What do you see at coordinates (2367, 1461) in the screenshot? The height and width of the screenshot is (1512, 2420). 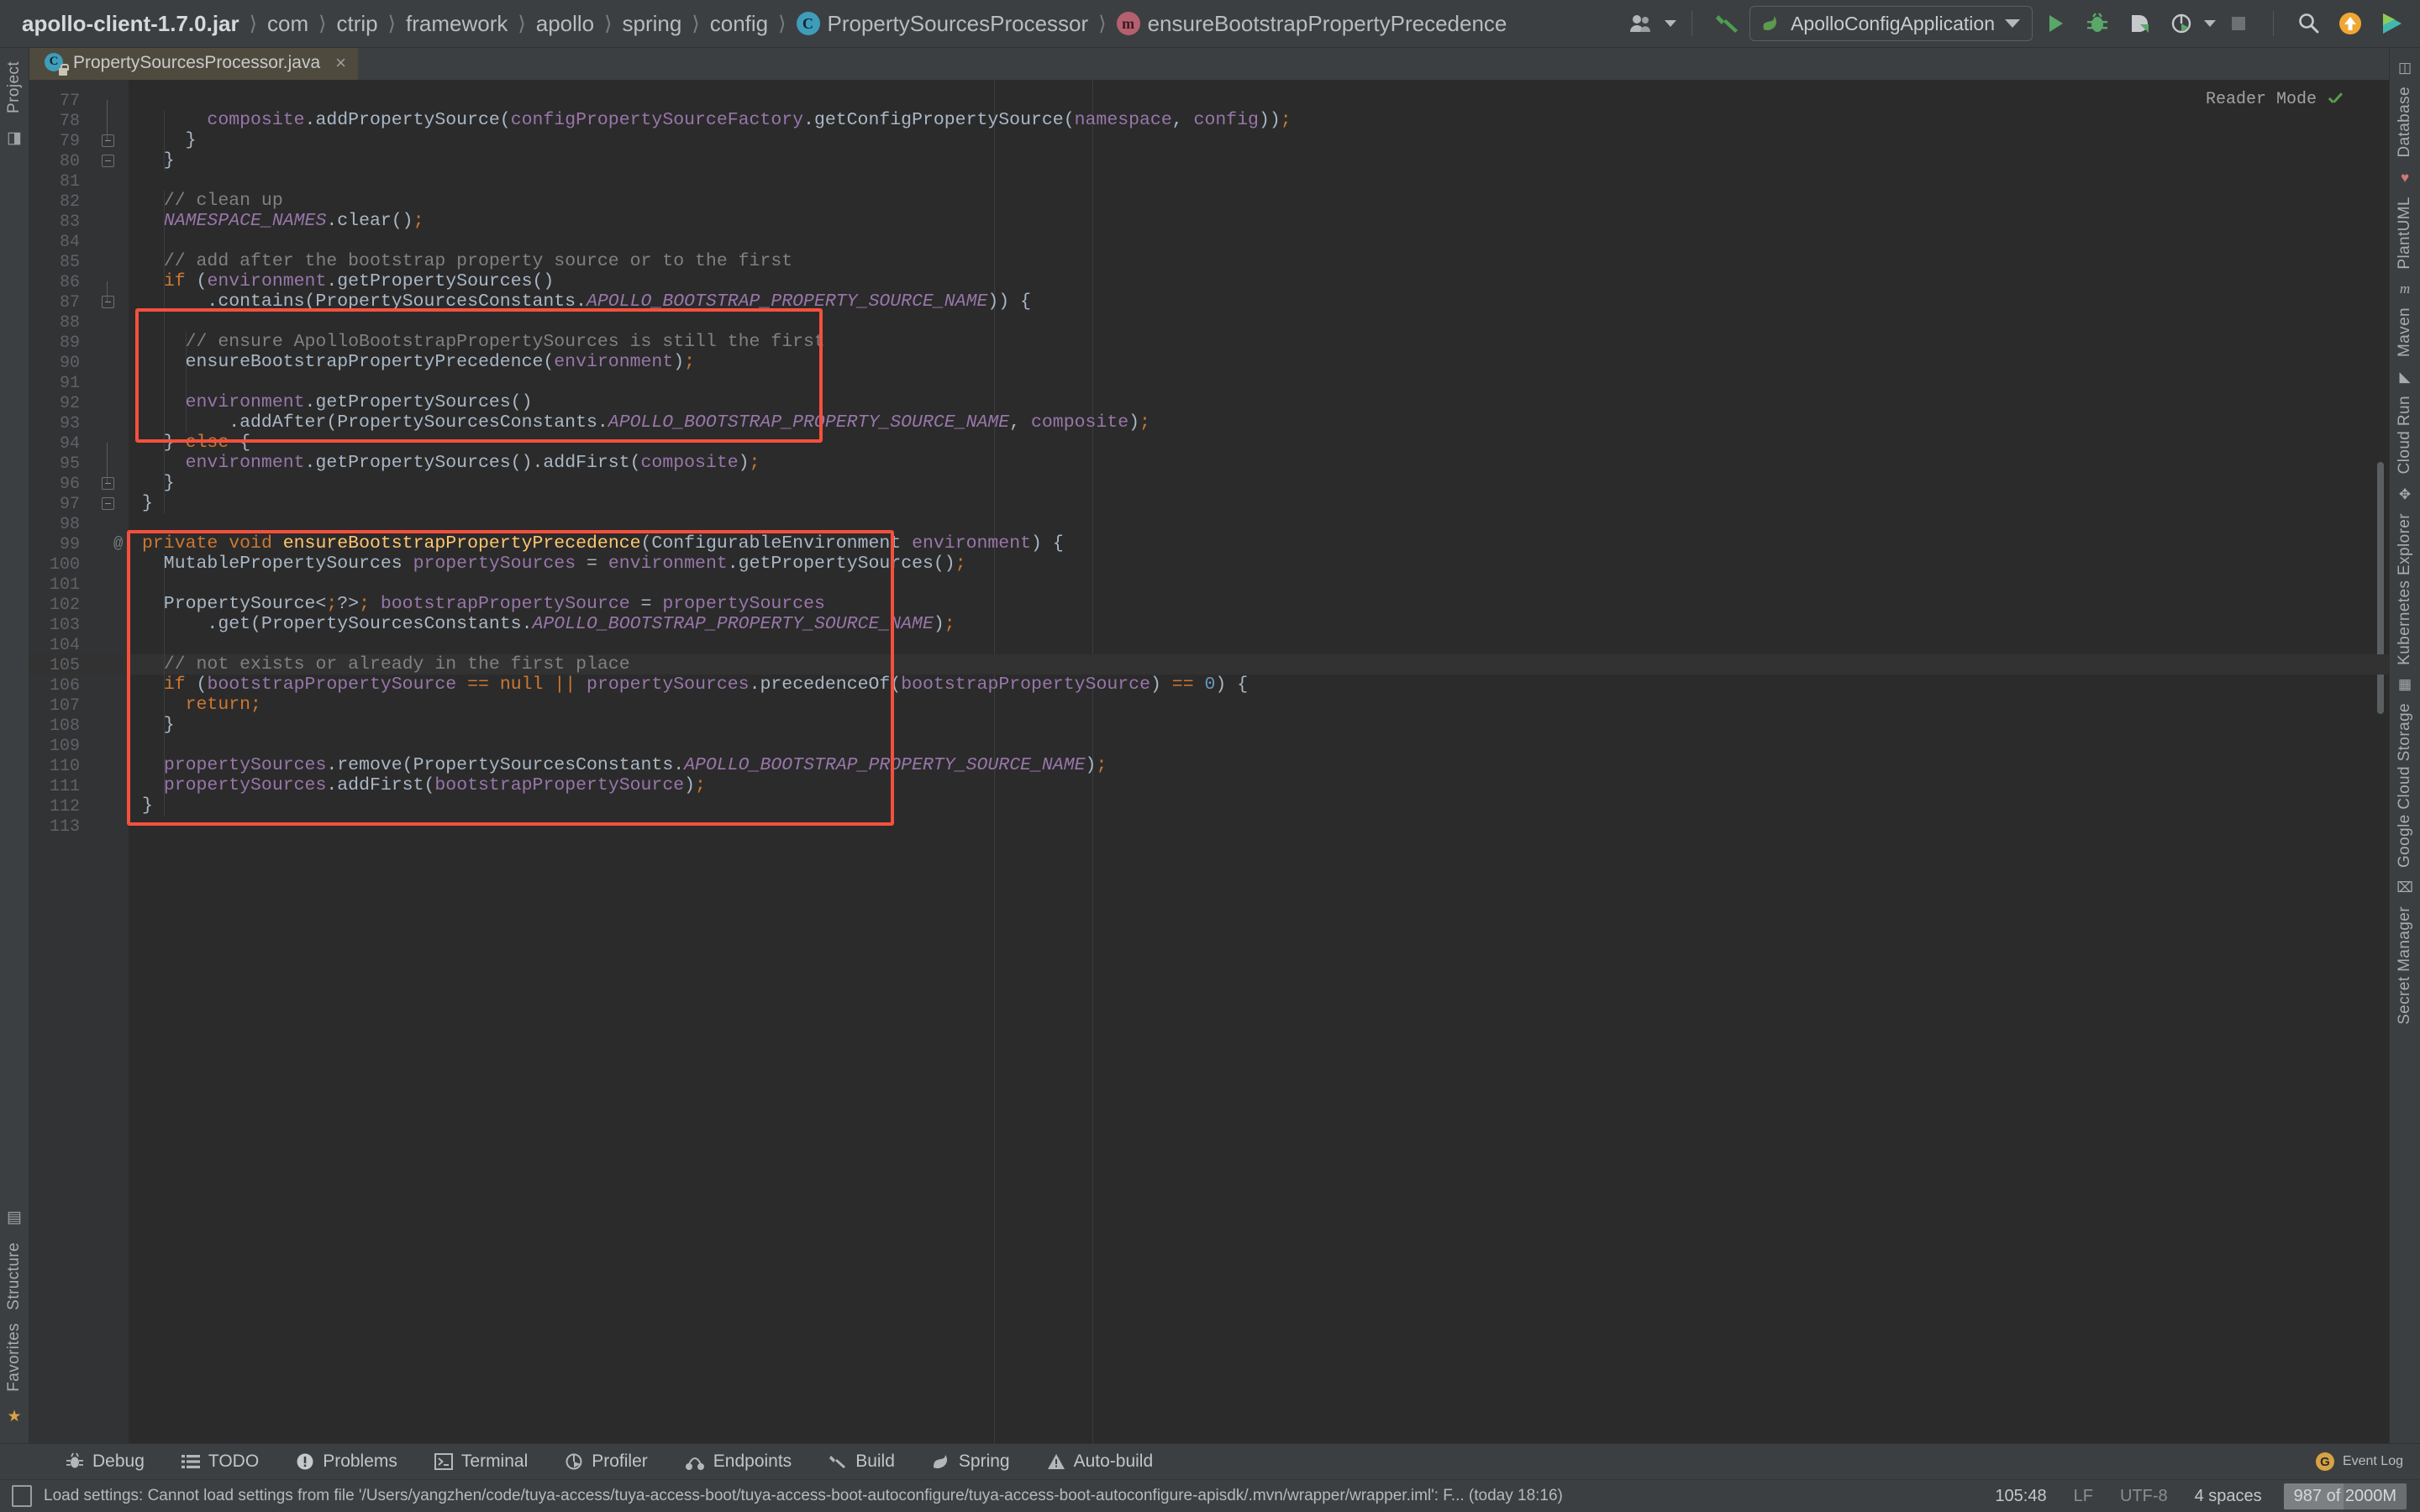 I see `tool-window-event-log: G Event Log` at bounding box center [2367, 1461].